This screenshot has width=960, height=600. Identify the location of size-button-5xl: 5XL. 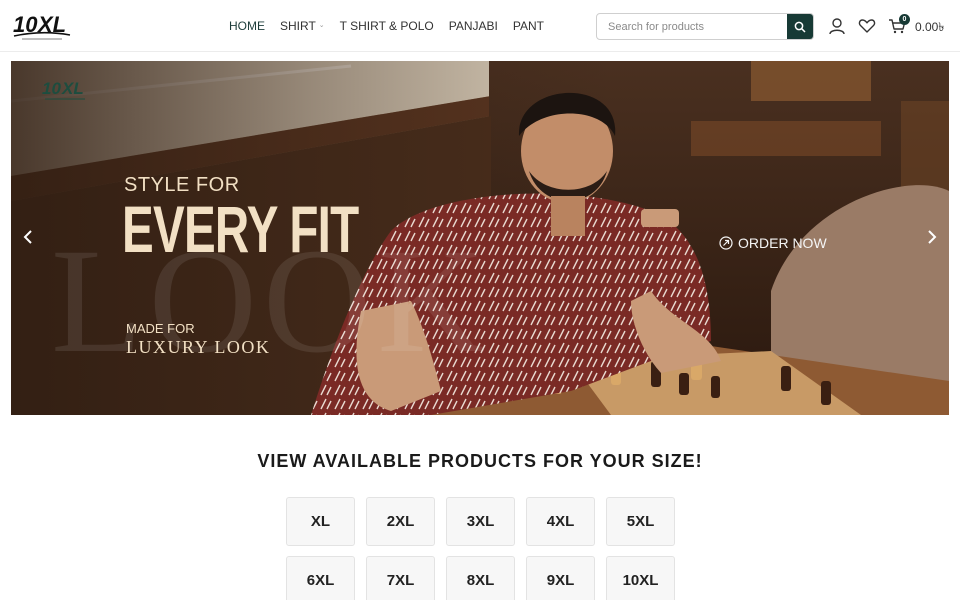
(640, 521).